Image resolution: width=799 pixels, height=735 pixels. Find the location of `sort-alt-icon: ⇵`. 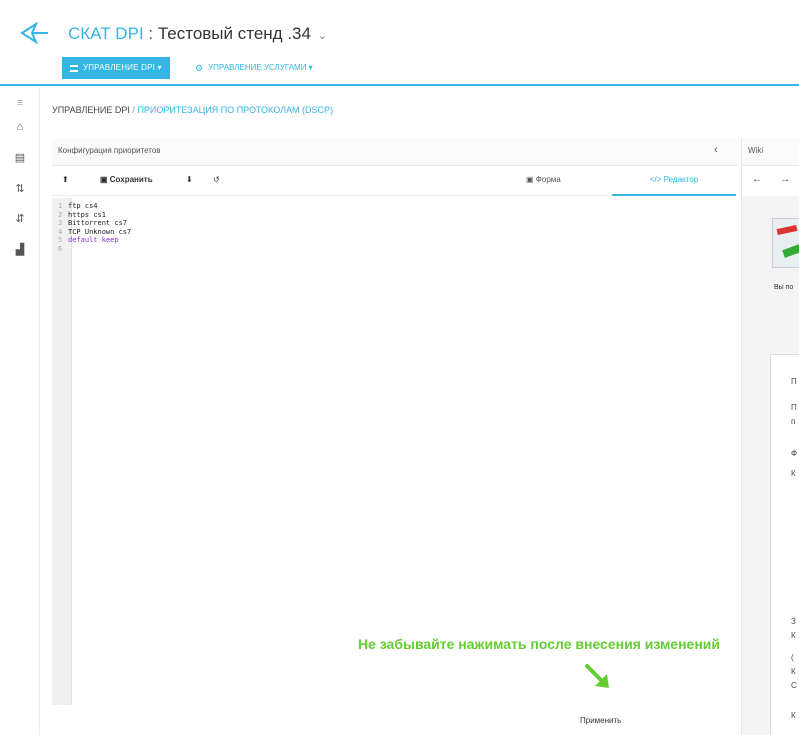

sort-alt-icon: ⇵ is located at coordinates (20, 219).